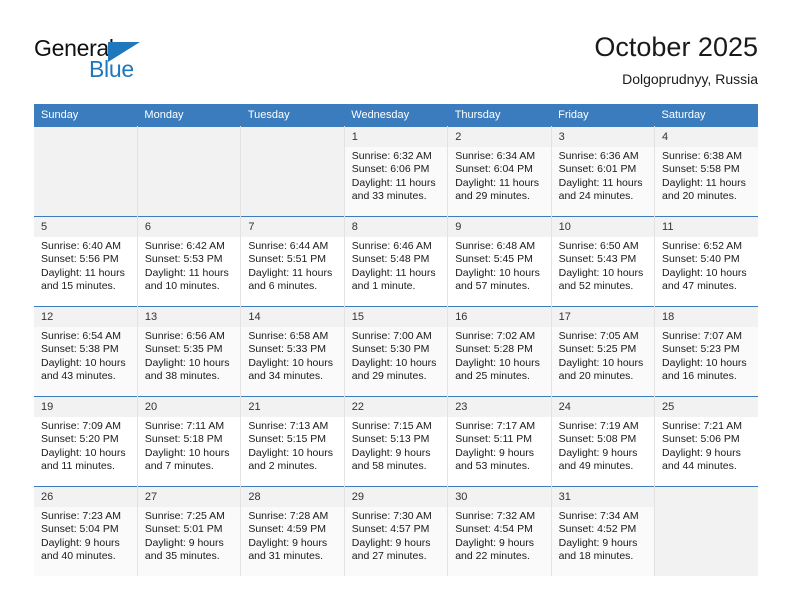 The width and height of the screenshot is (792, 612). I want to click on day-number: 4, so click(706, 137).